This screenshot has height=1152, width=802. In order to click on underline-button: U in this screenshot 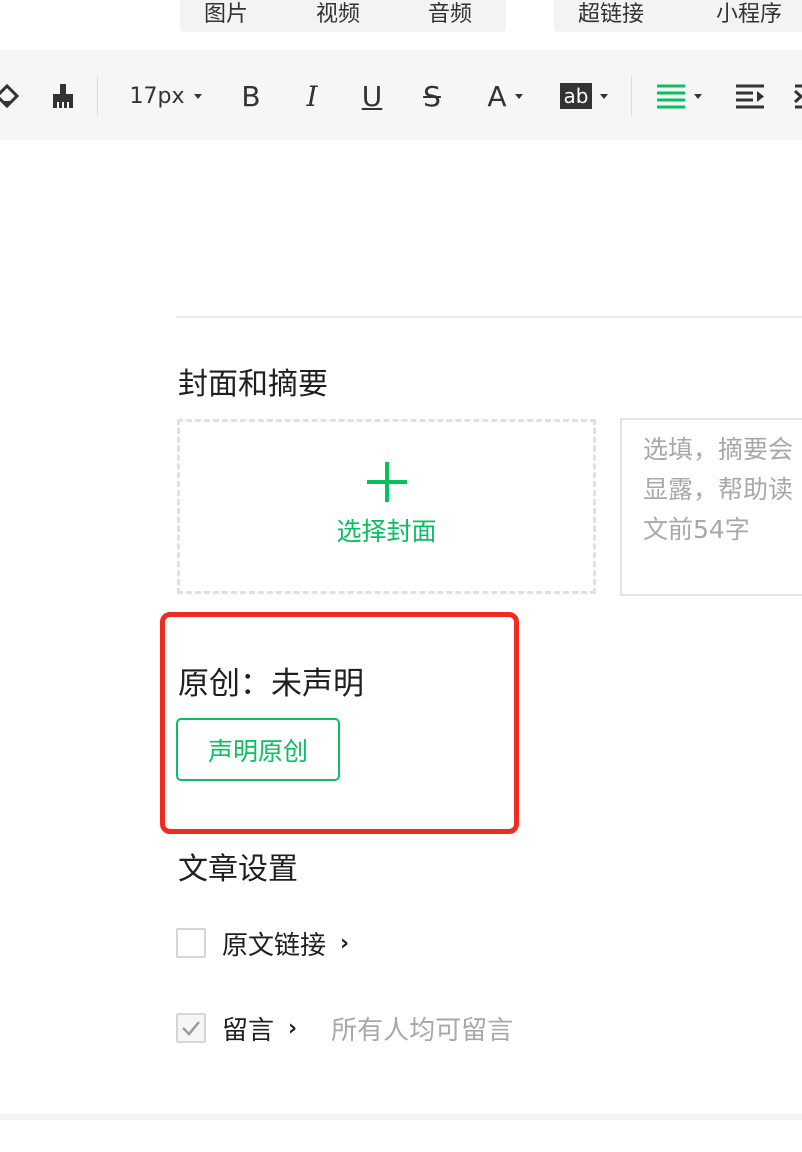, I will do `click(372, 96)`.